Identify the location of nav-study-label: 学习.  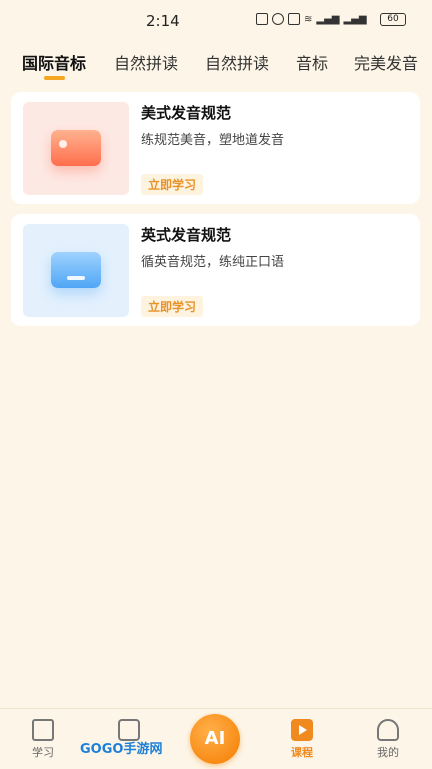
(43, 752).